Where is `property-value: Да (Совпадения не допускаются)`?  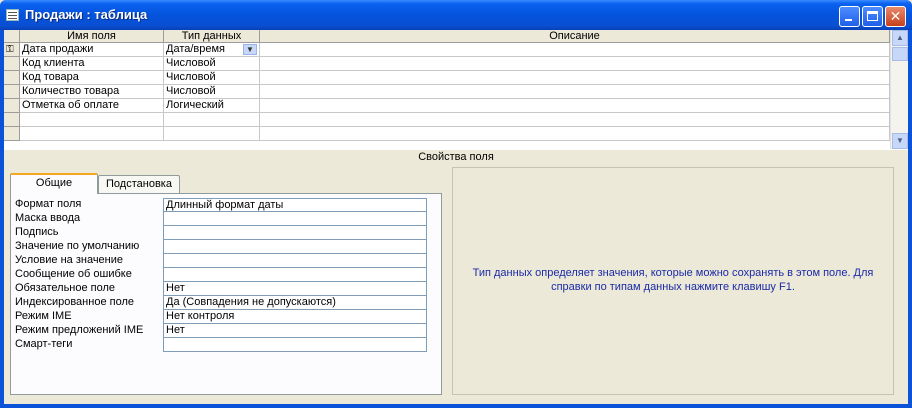 property-value: Да (Совпадения не допускаются) is located at coordinates (295, 303).